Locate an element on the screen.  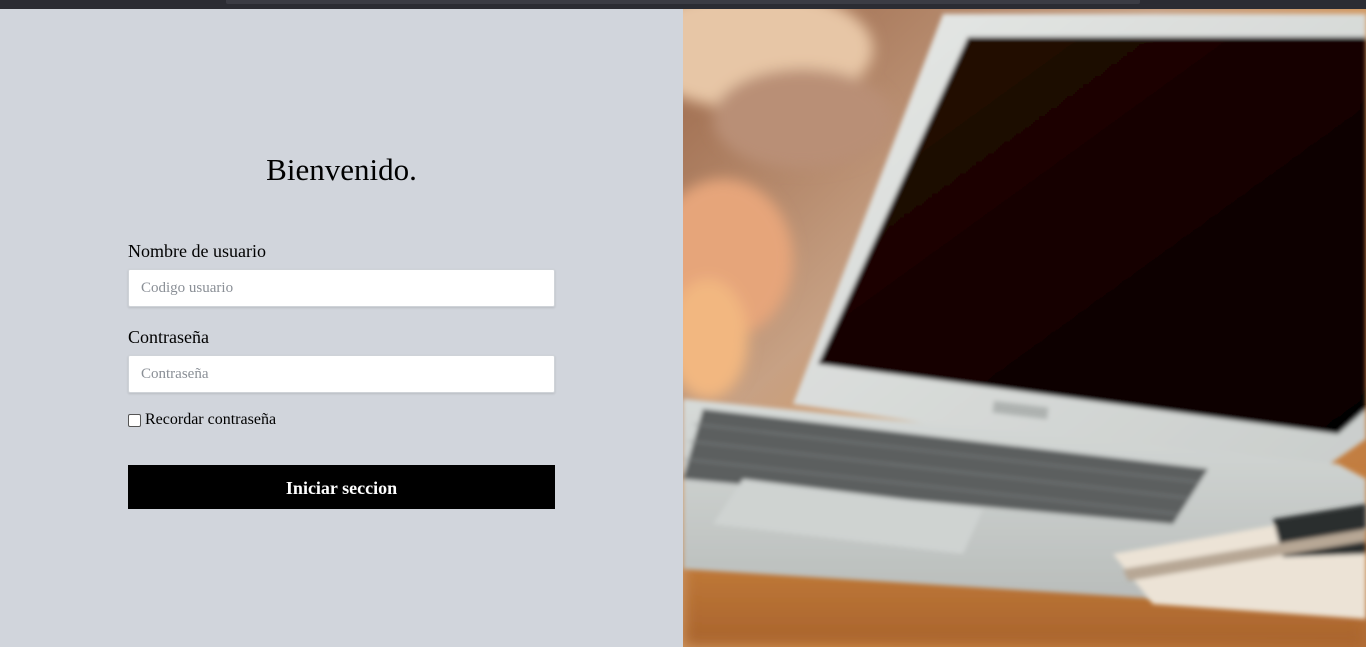
page-title: Bienvenido. is located at coordinates (341, 169).